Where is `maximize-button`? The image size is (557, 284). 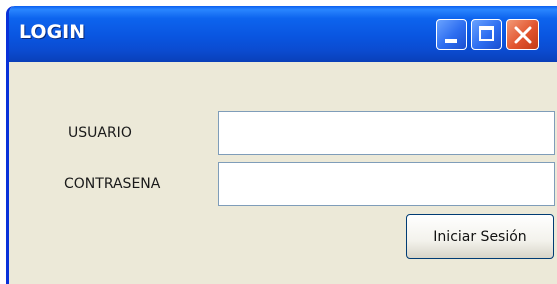 maximize-button is located at coordinates (486, 34).